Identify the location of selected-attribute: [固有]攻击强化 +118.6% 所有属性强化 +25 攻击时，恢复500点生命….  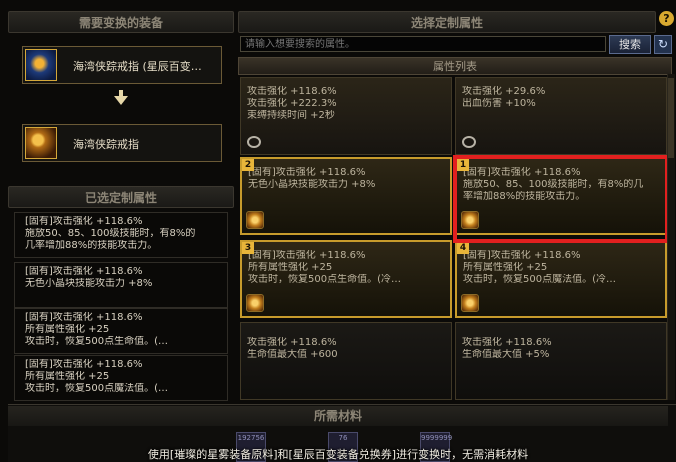
(121, 331).